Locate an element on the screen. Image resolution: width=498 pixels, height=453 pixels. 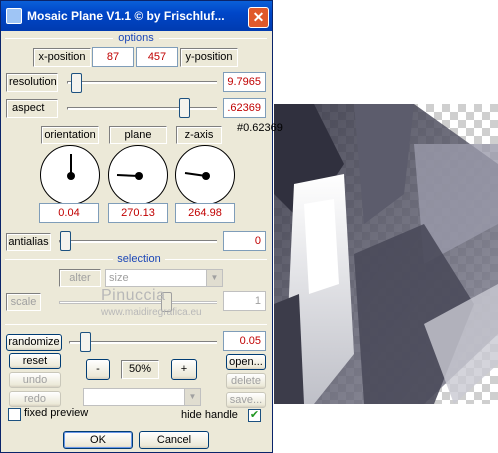
antialias-slider-handle is located at coordinates (65, 241).